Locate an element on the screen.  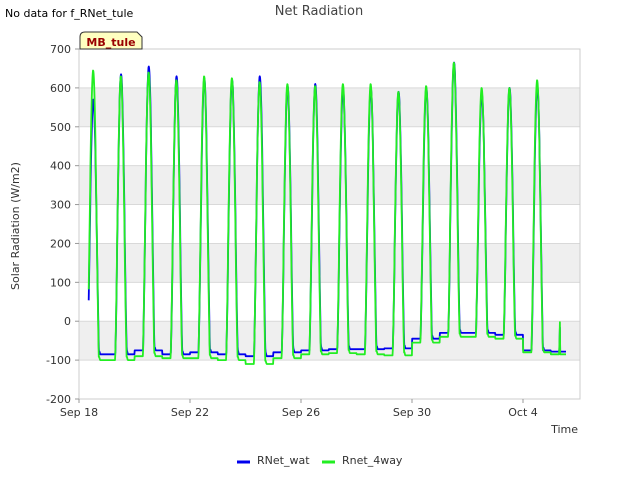
x-tick-label: Sep 26 is located at coordinates (301, 412).